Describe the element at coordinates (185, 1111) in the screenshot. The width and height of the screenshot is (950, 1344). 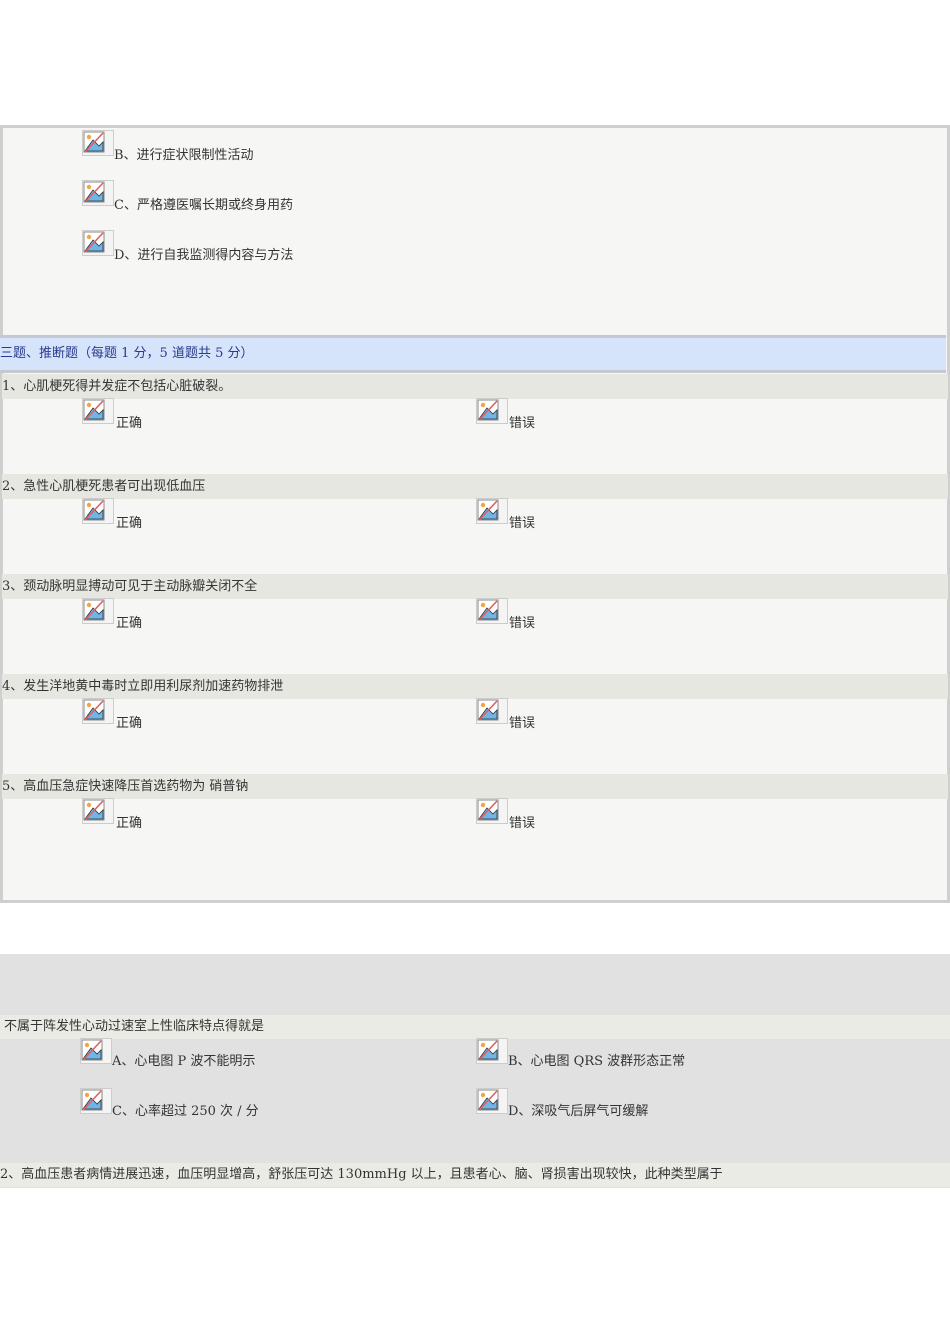
I see `option-label: C、心率超过 250 次 / 分` at that location.